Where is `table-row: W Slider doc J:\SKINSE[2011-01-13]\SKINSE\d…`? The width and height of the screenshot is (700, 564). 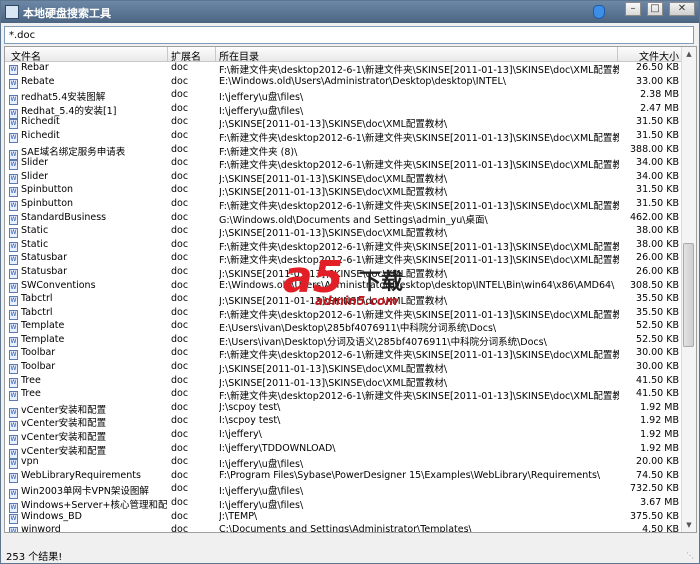
table-row: W Slider doc J:\SKINSE[2011-01-13]\SKINSE\d… is located at coordinates (344, 177).